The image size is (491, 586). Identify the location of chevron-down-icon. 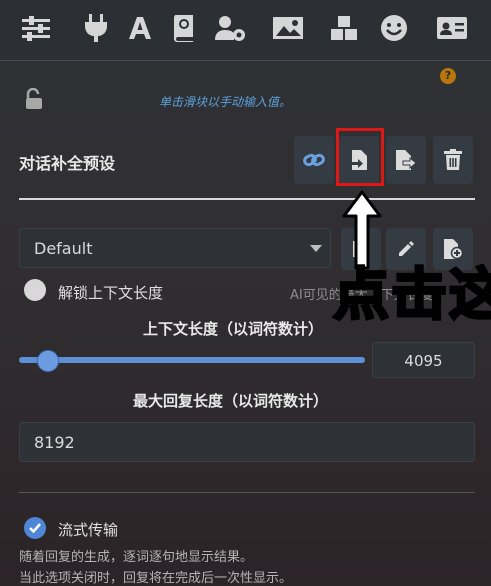
(316, 248).